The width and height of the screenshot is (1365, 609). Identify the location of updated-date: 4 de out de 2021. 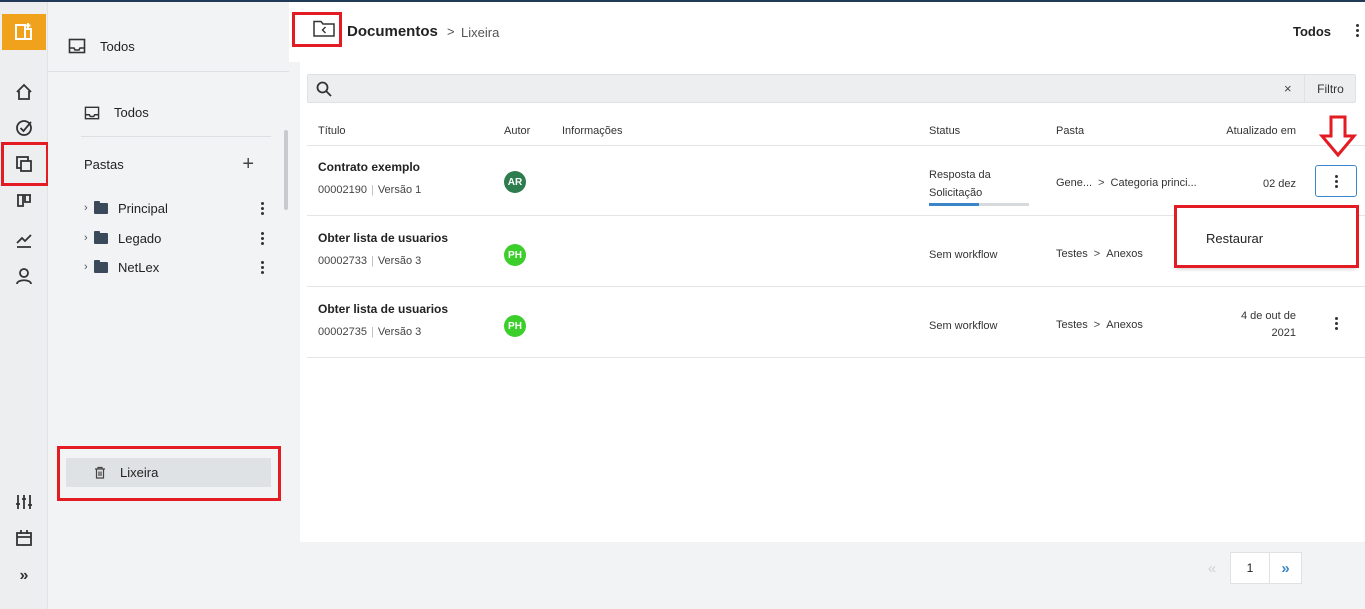
(1268, 325).